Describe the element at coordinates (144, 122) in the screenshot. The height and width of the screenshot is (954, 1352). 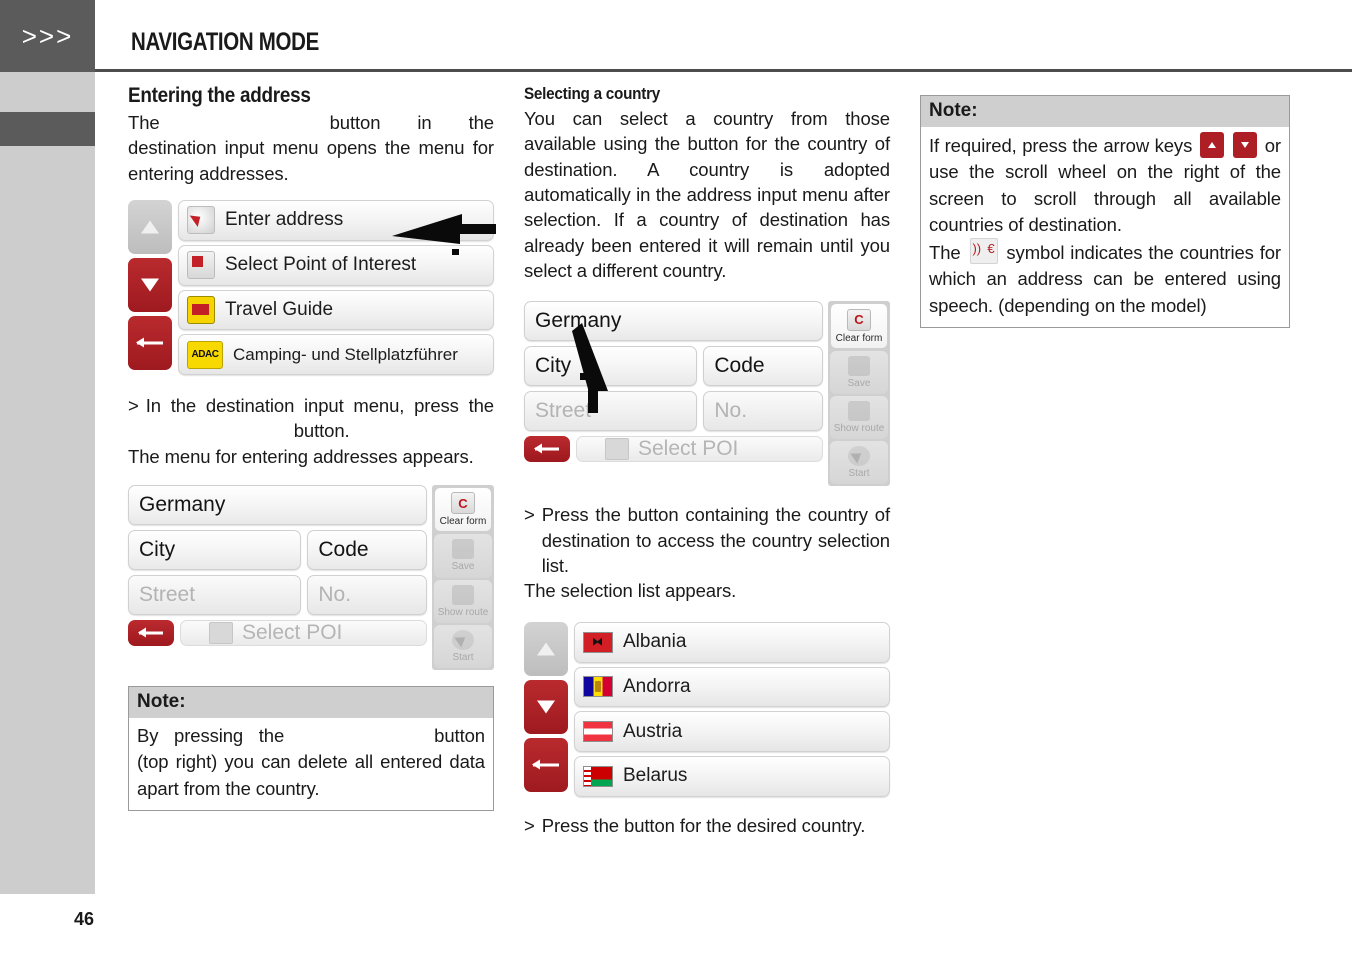
I see `left-intro-before: The` at that location.